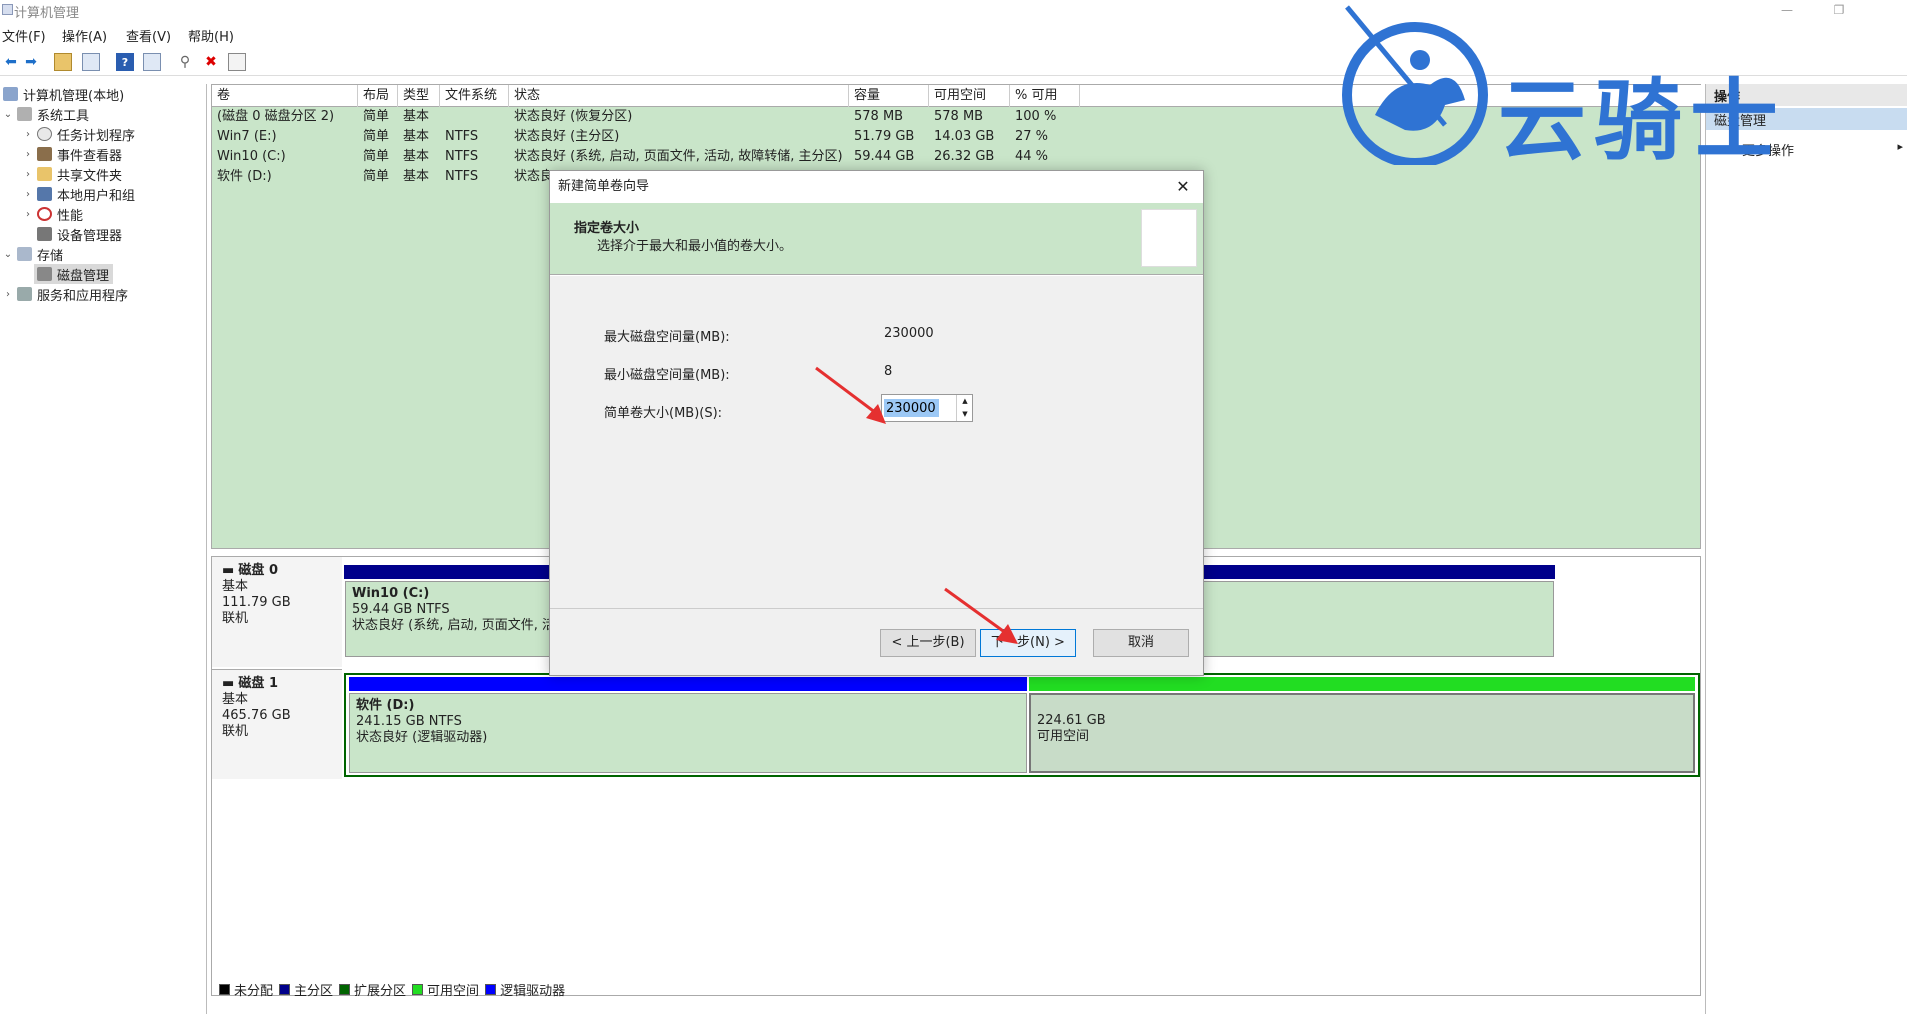 The height and width of the screenshot is (1028, 1907). What do you see at coordinates (1595, 88) in the screenshot?
I see `watermark-logo: 云骑士` at bounding box center [1595, 88].